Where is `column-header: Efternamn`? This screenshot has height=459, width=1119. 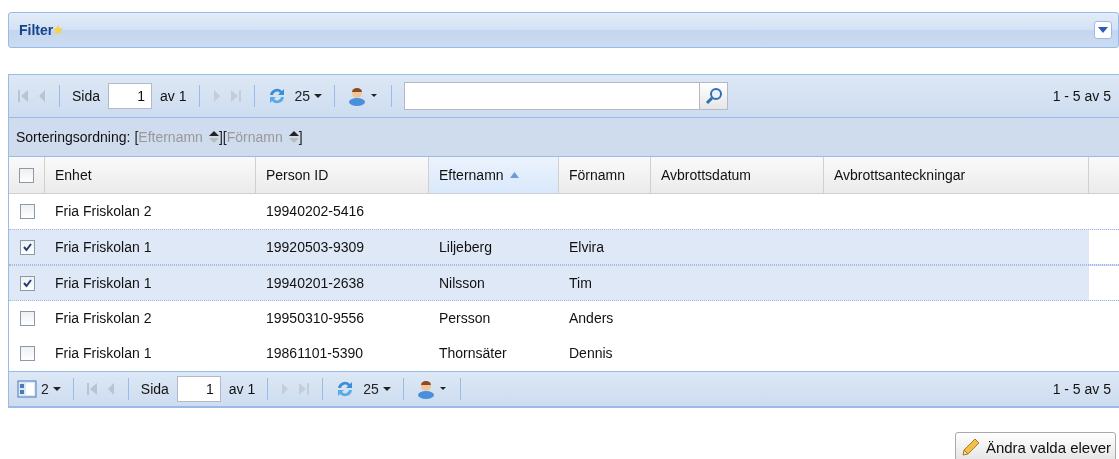 column-header: Efternamn is located at coordinates (494, 175).